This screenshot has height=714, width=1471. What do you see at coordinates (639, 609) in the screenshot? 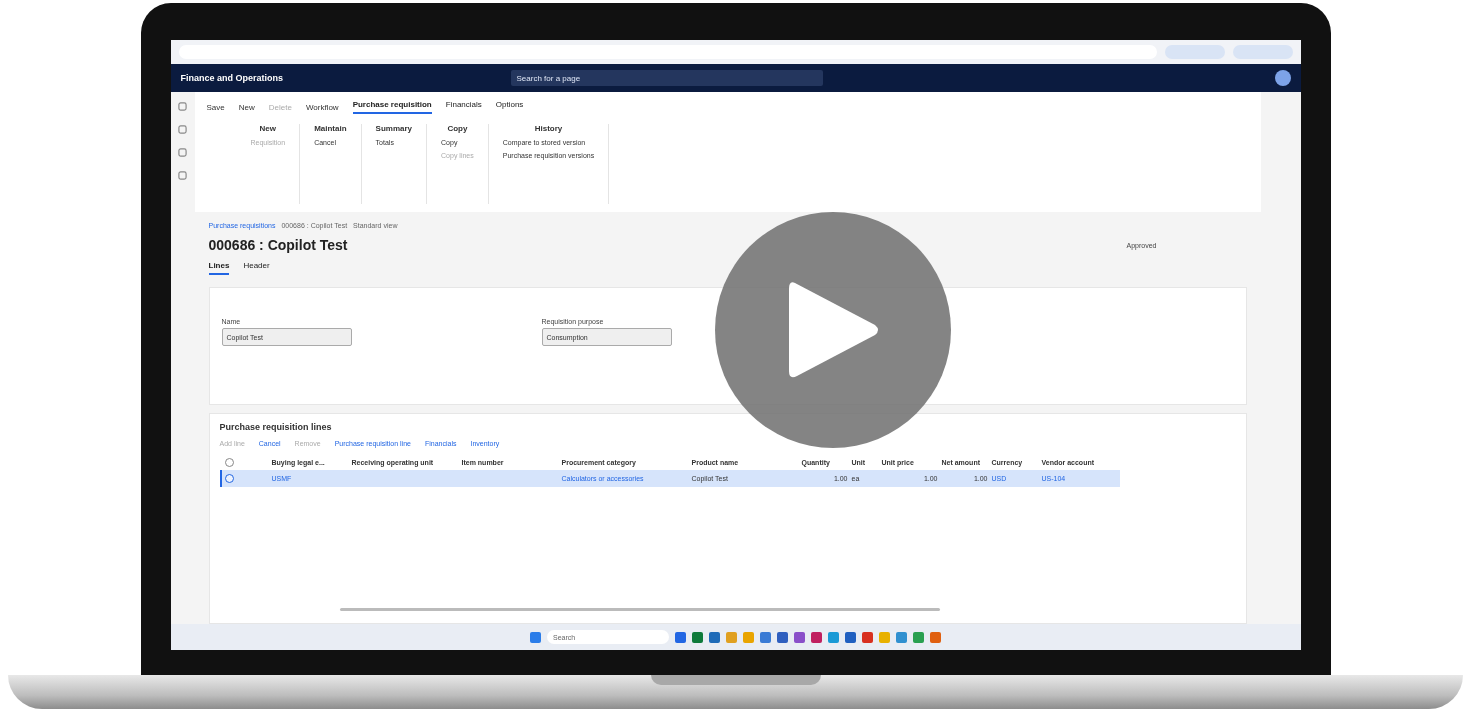
I see `scrollbar` at bounding box center [639, 609].